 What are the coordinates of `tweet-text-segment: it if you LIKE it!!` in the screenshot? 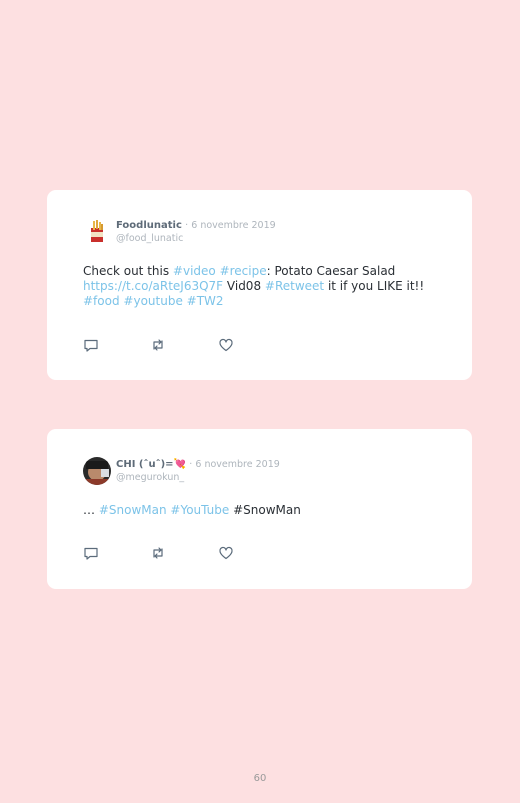 It's located at (374, 286).